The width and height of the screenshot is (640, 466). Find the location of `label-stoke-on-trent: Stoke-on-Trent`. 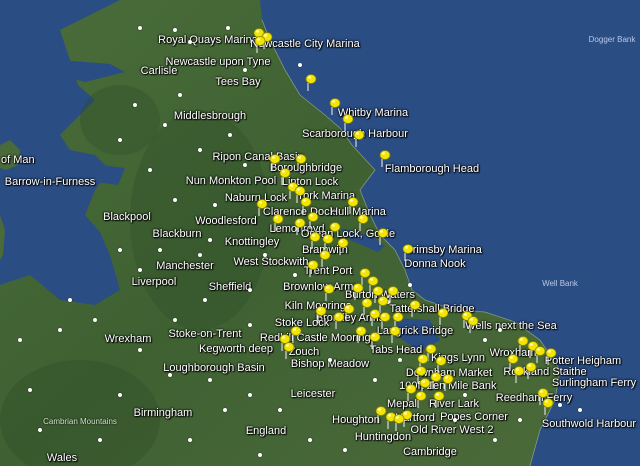

label-stoke-on-trent: Stoke-on-Trent is located at coordinates (205, 334).